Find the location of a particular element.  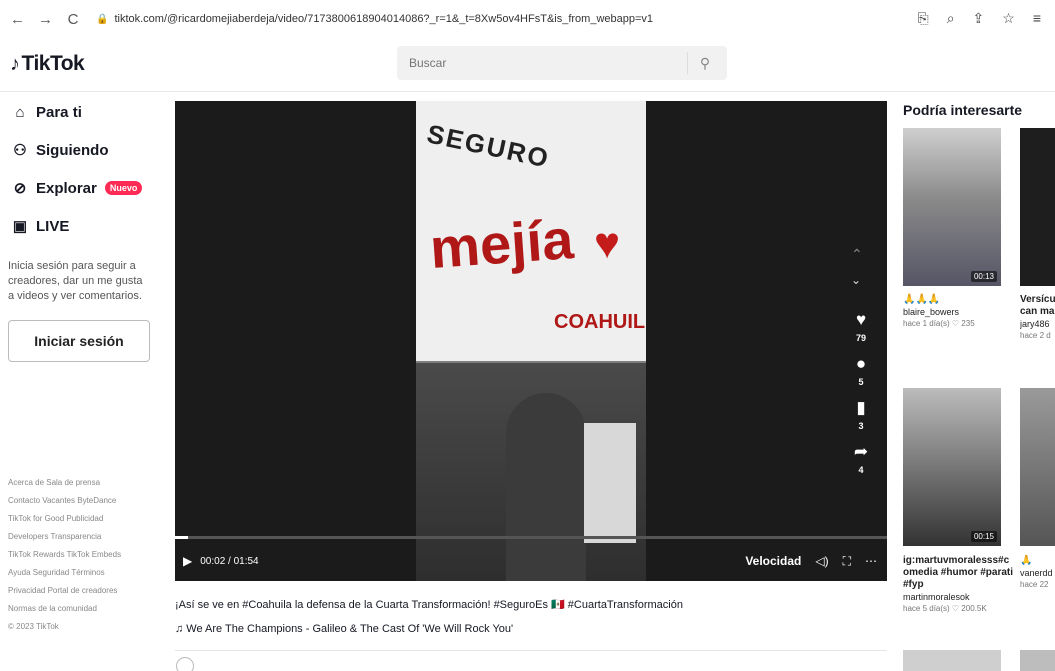

forward-icon: → is located at coordinates (45, 19).